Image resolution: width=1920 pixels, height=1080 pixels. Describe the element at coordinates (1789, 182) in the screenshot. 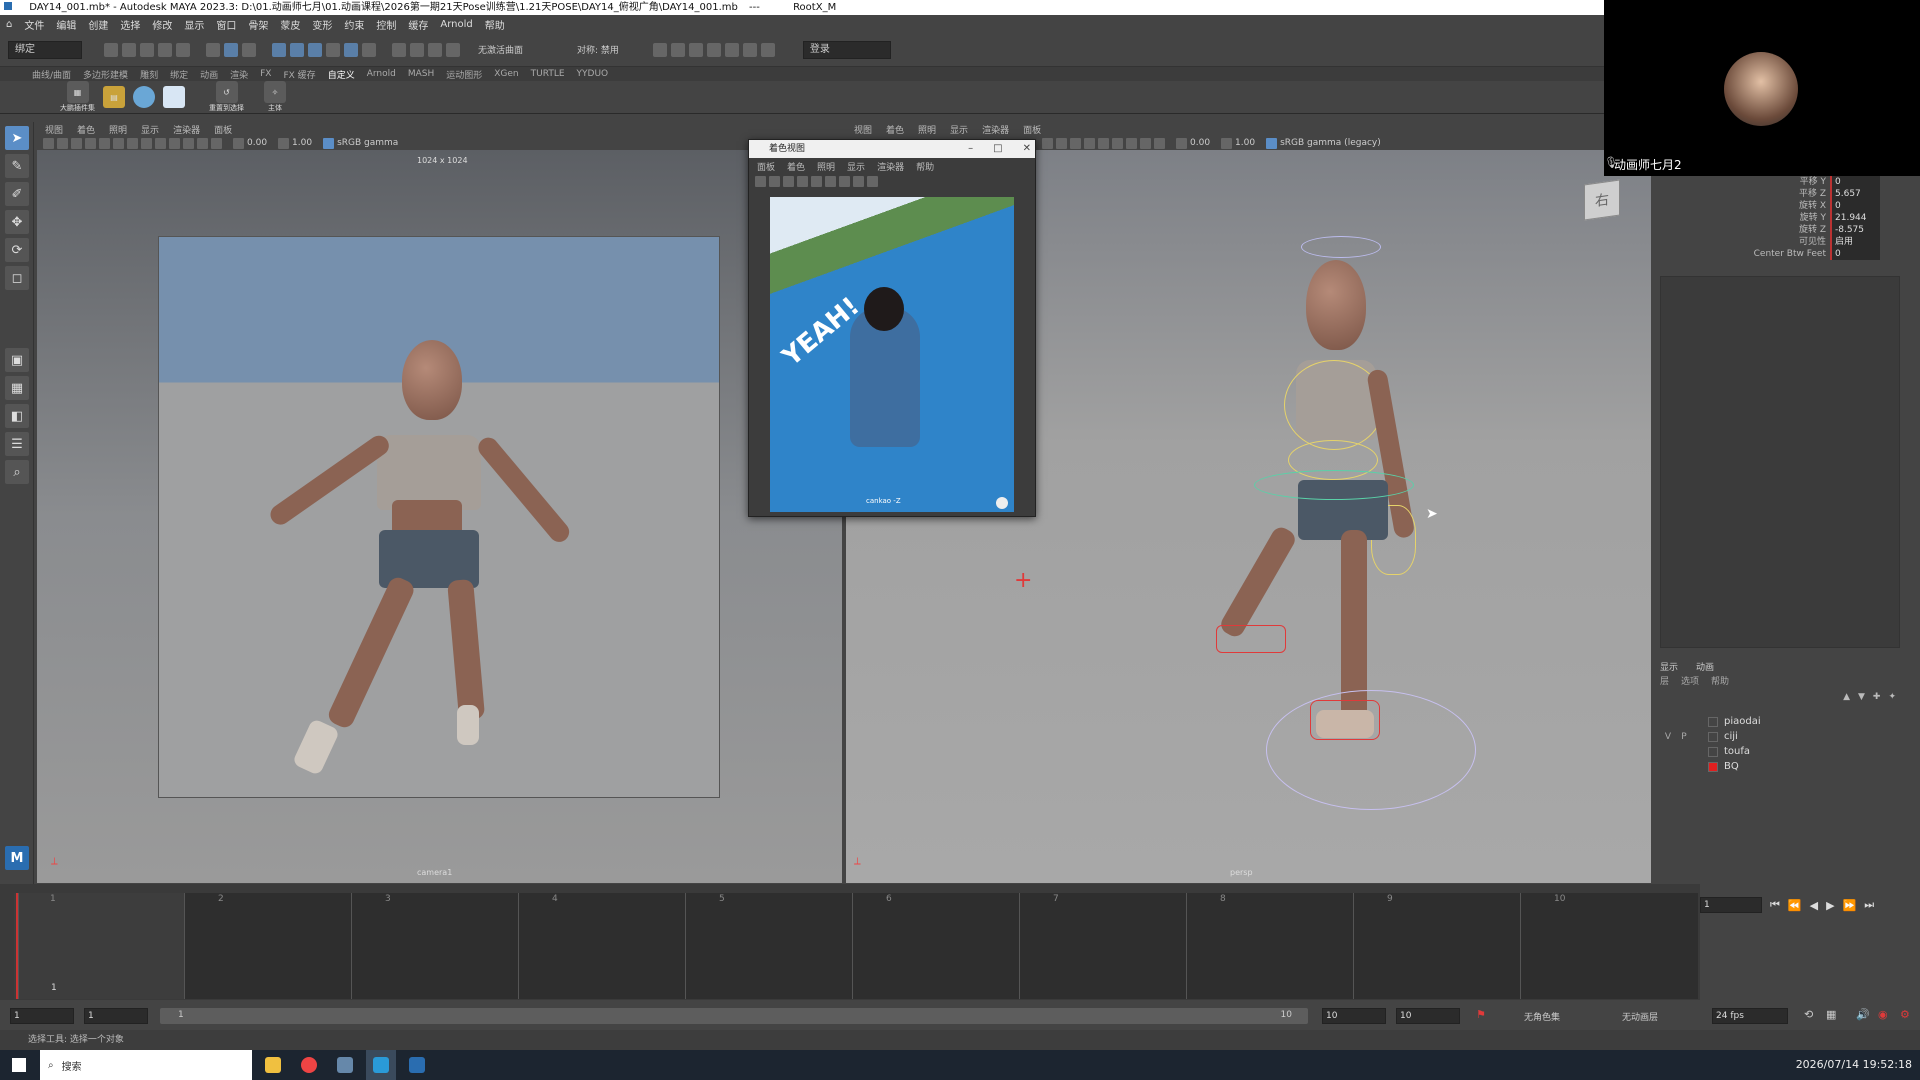

I see `channel-attr-row: 平移 Y 0` at that location.